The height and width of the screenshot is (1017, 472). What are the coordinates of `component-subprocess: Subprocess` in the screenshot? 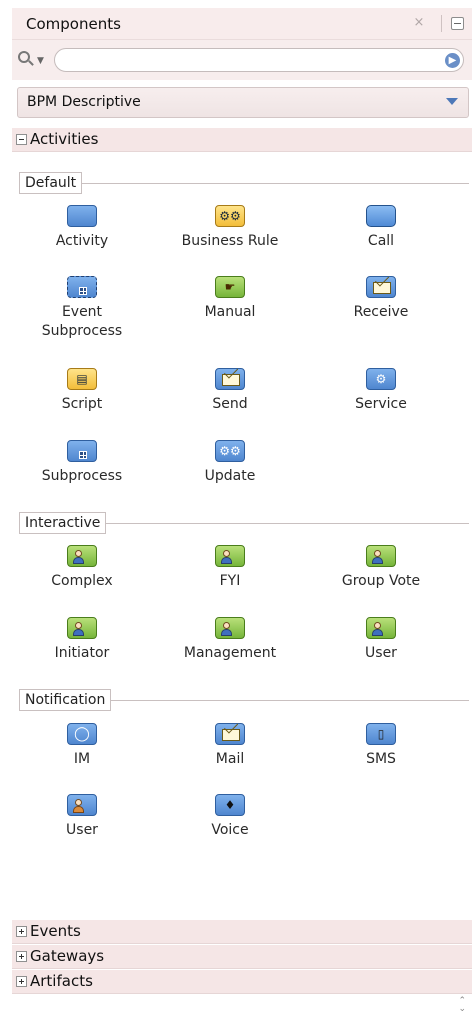 It's located at (82, 463).